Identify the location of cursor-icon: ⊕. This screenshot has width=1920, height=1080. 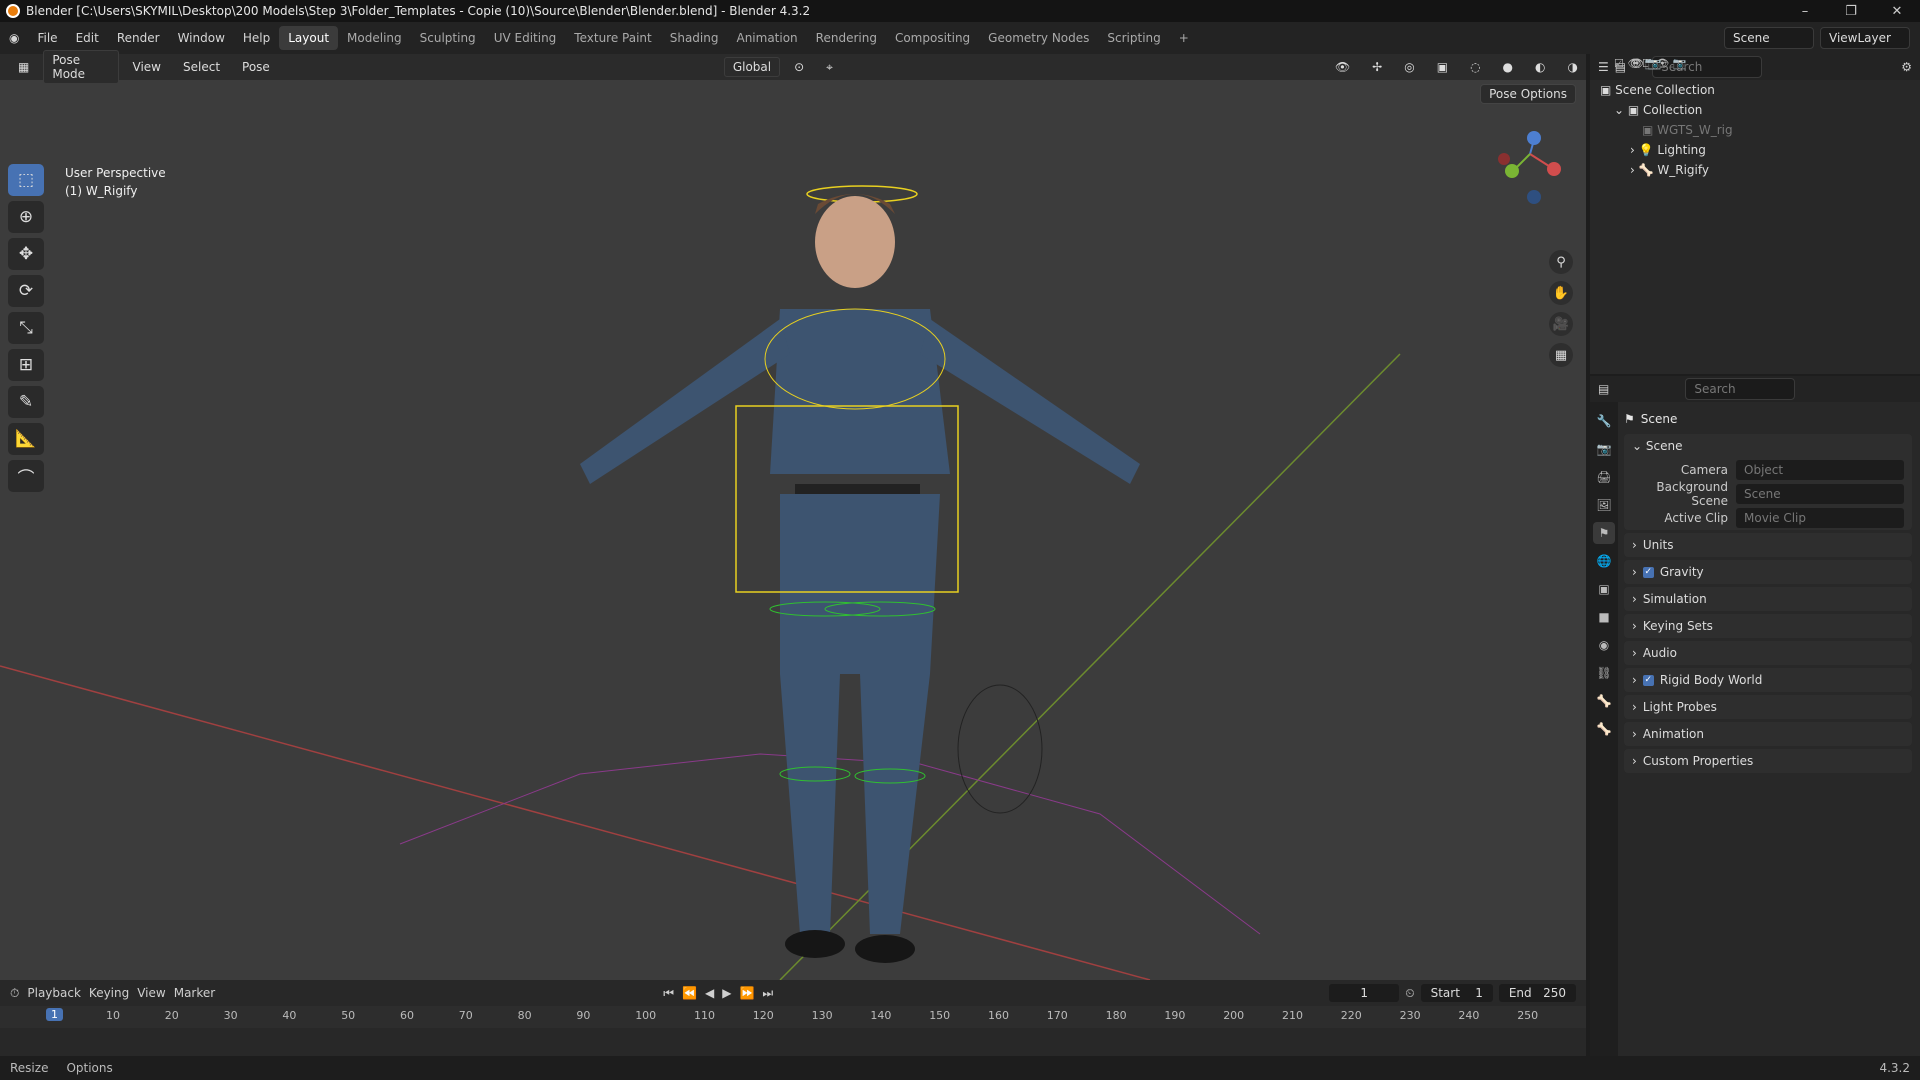
(26, 217).